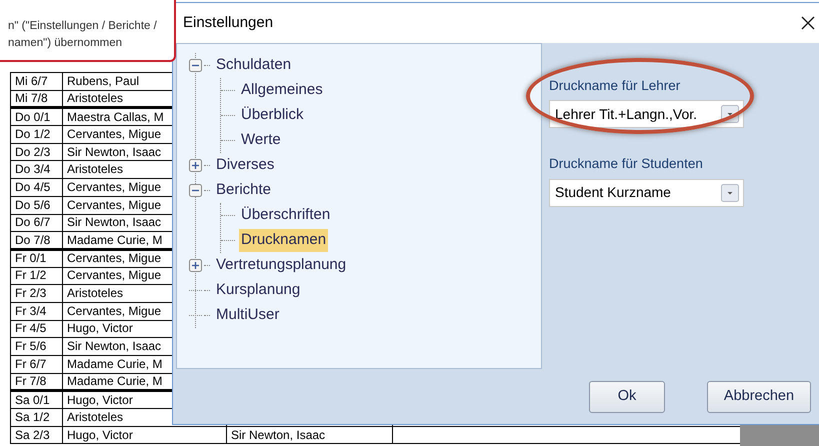  What do you see at coordinates (36, 311) in the screenshot?
I see `table-cell: Fr 3/4` at bounding box center [36, 311].